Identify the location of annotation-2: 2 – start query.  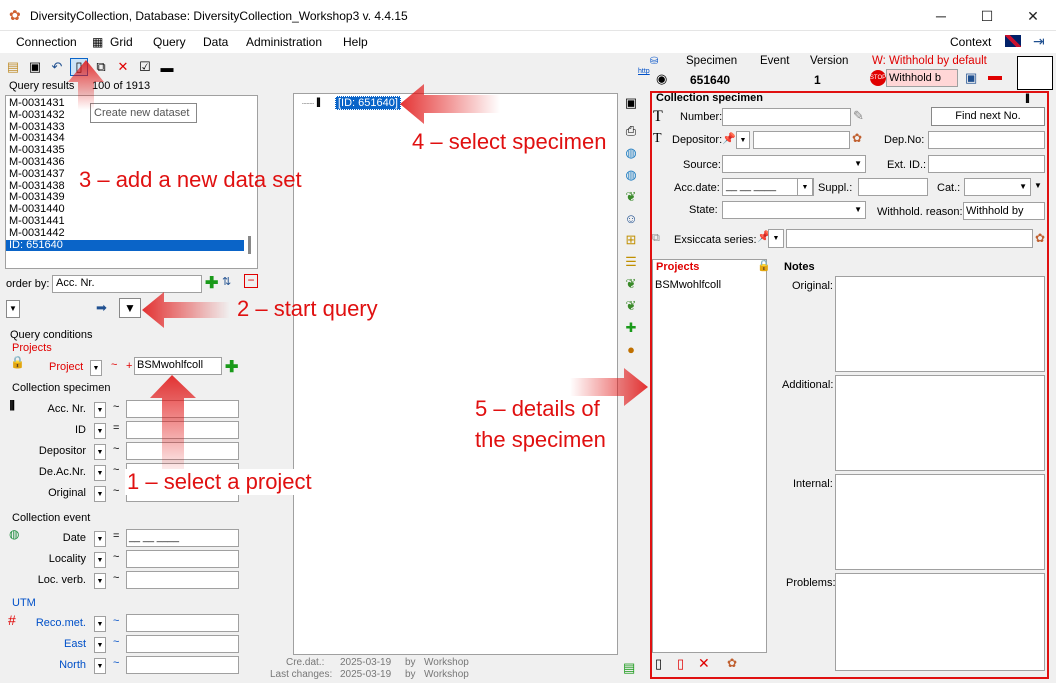
(307, 308).